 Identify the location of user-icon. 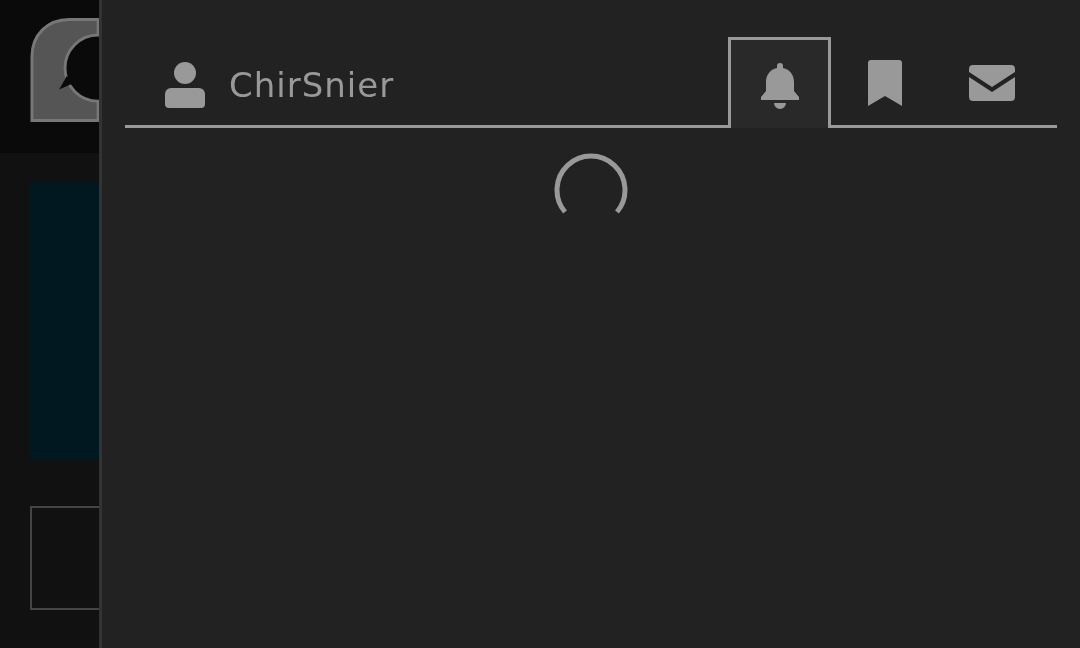
(185, 85).